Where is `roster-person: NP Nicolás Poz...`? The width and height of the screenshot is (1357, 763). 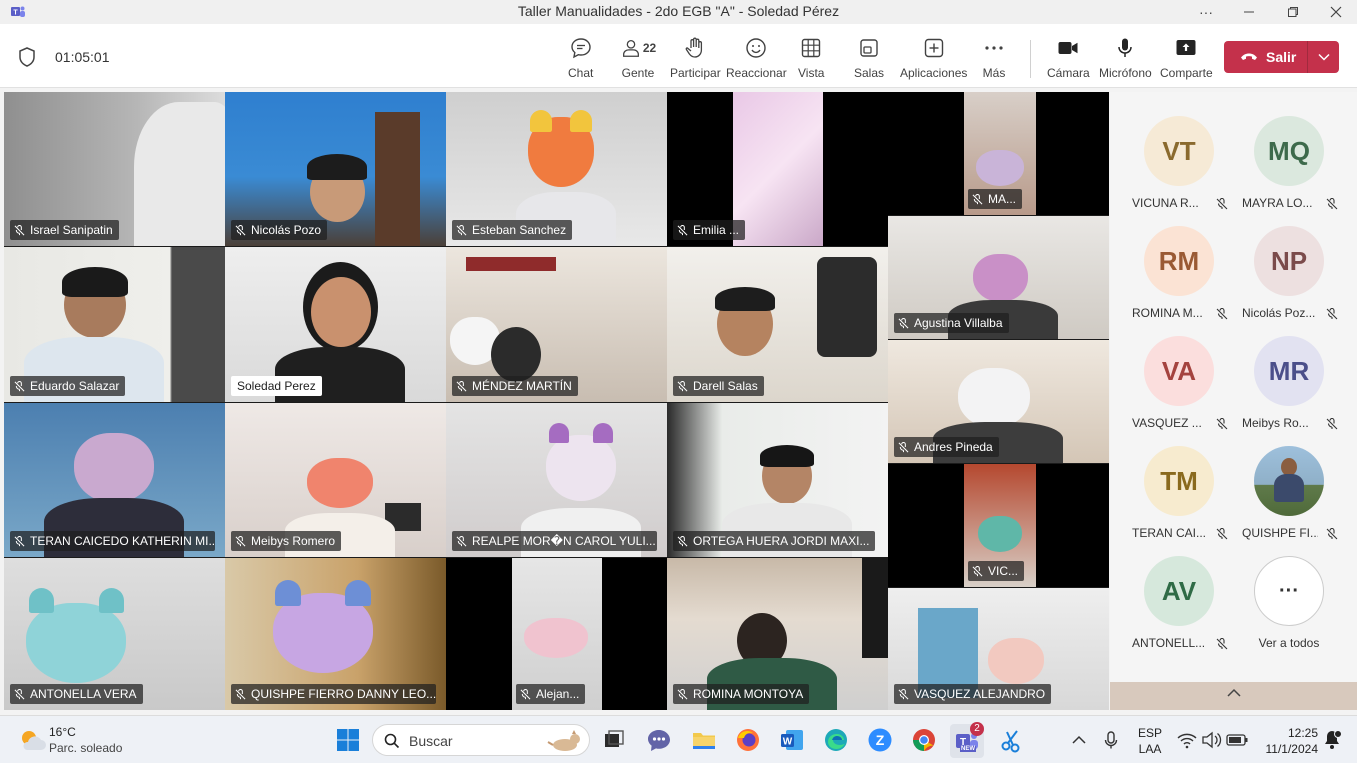 roster-person: NP Nicolás Poz... is located at coordinates (1279, 281).